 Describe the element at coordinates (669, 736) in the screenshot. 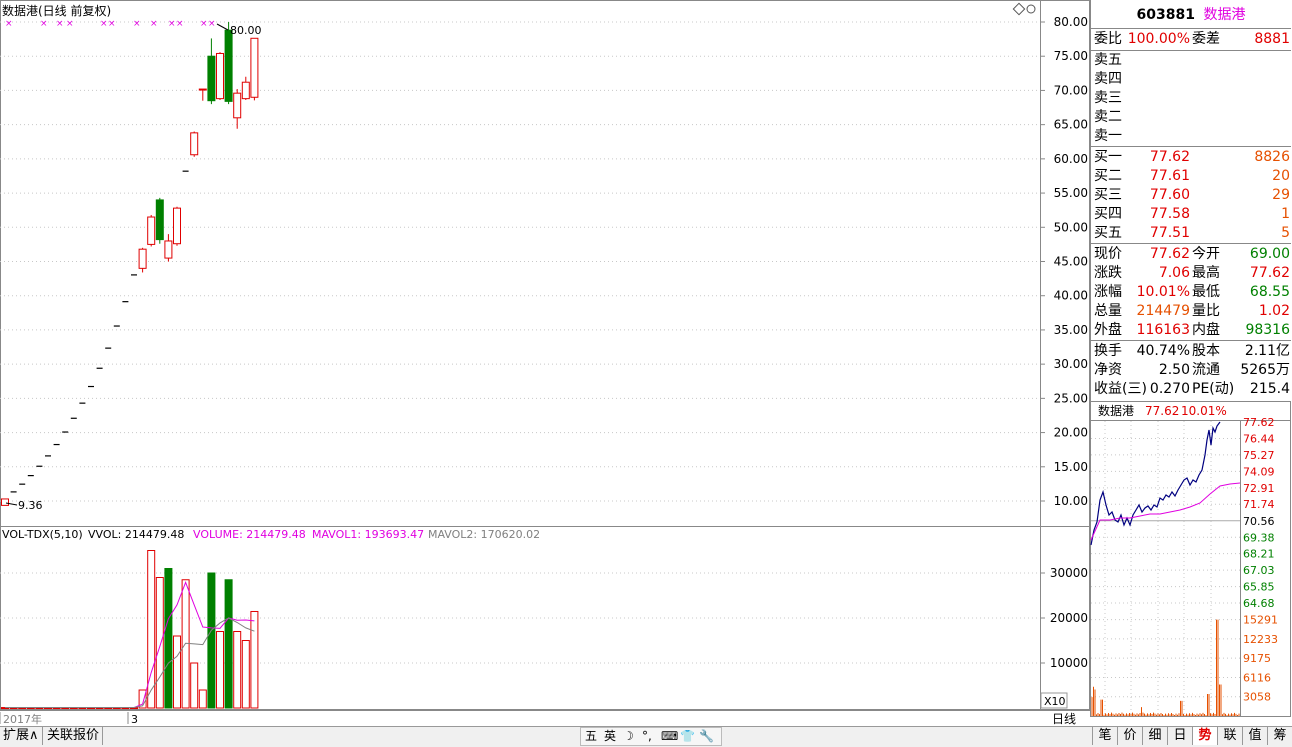

I see `ime-button: ⌨` at that location.